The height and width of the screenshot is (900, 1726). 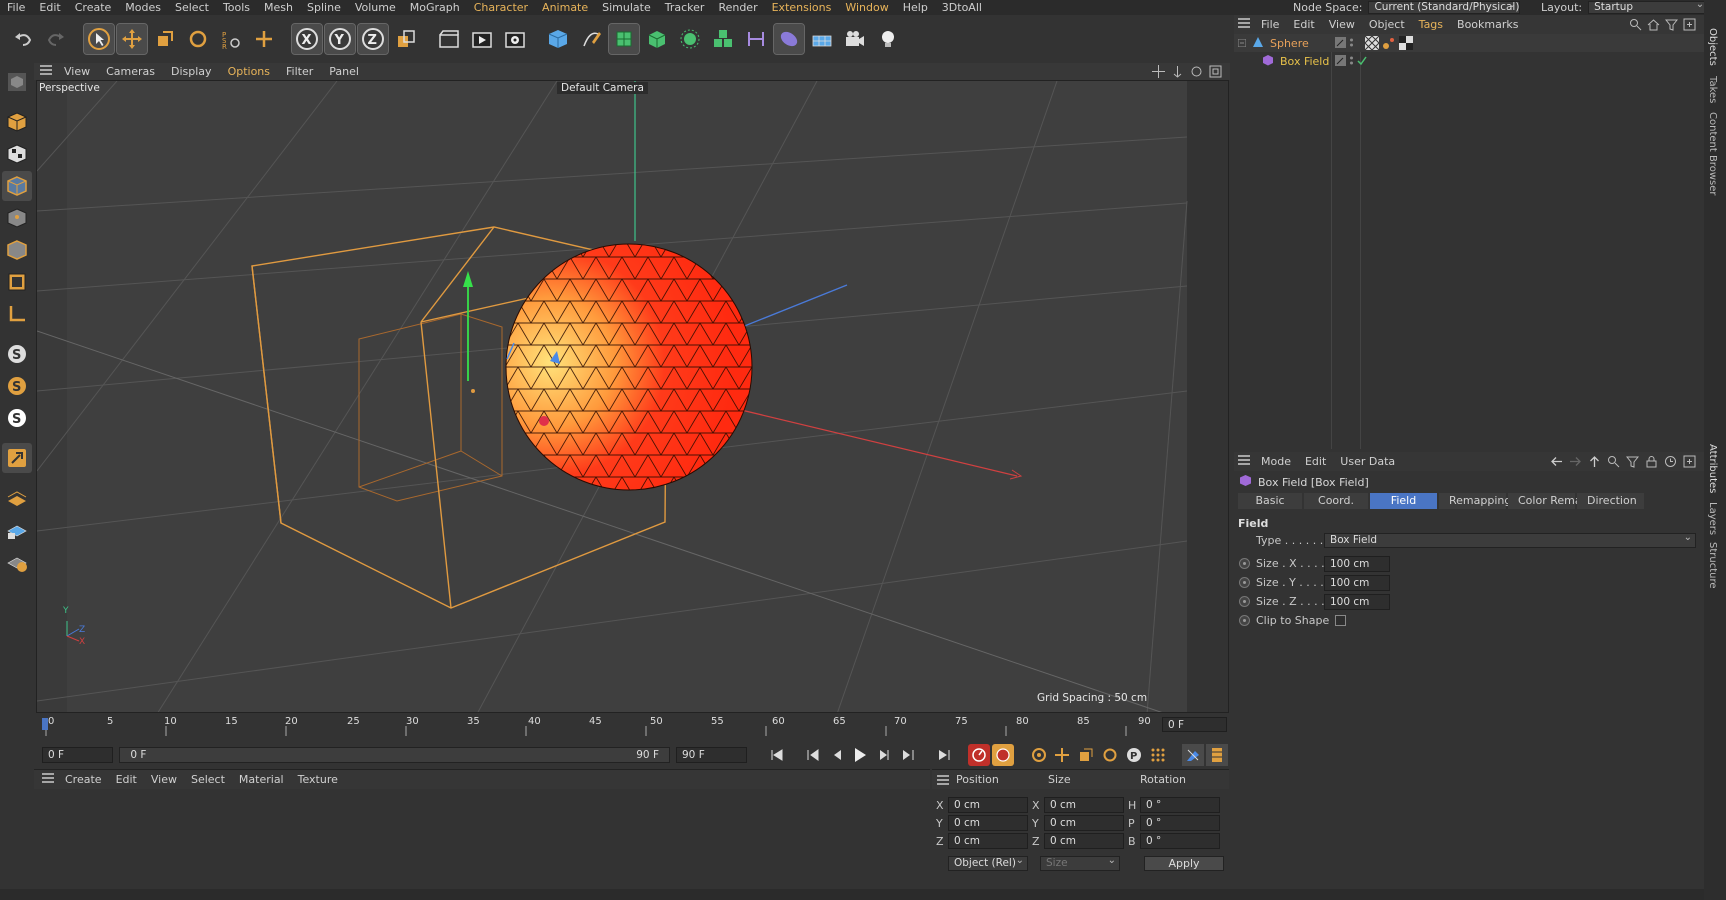 What do you see at coordinates (1193, 755) in the screenshot?
I see `timeline-settings-icon` at bounding box center [1193, 755].